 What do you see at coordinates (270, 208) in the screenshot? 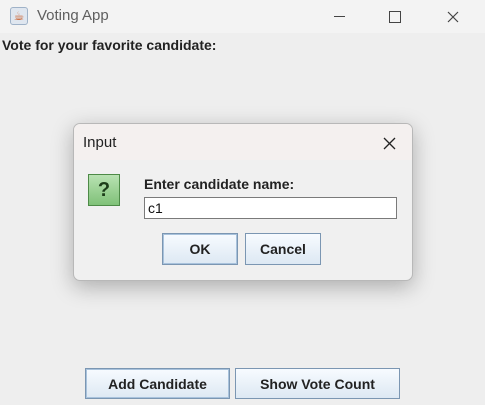
I see `candidate-name-input` at bounding box center [270, 208].